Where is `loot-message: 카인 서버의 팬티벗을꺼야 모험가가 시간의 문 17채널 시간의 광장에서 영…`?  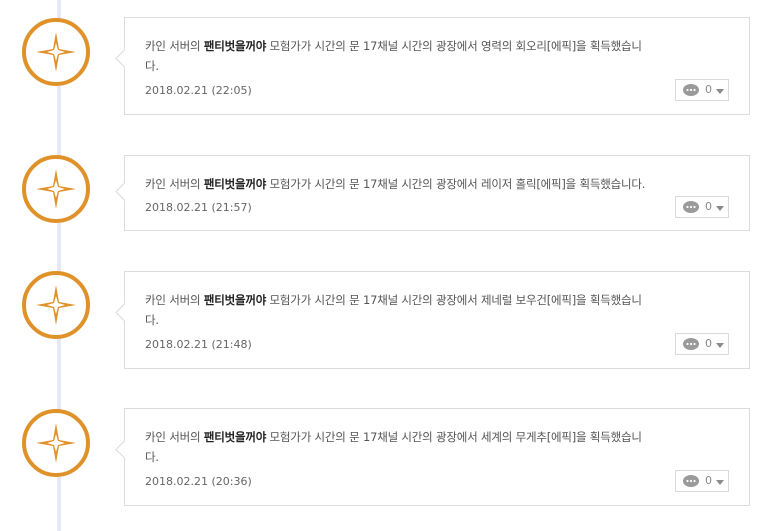 loot-message: 카인 서버의 팬티벗을꺼야 모험가가 시간의 문 17채널 시간의 광장에서 영… is located at coordinates (393, 56).